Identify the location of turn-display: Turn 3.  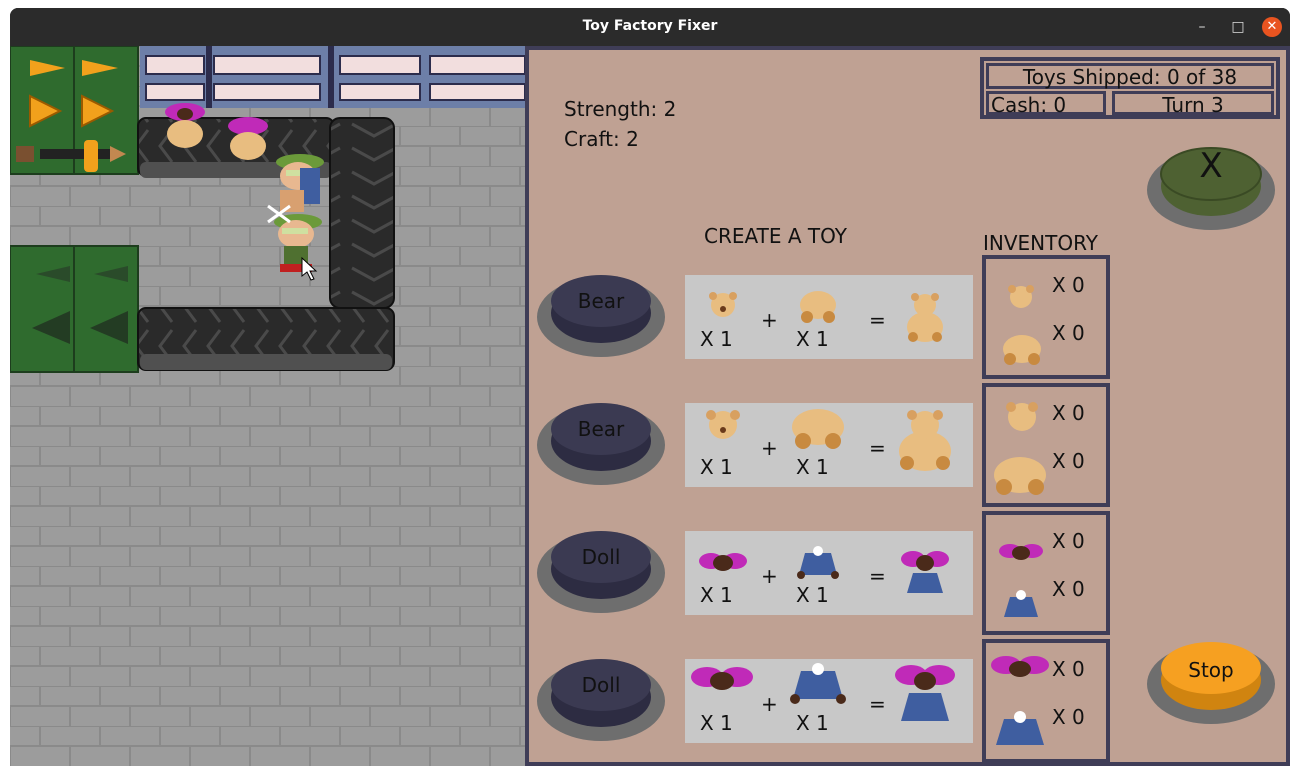
(1193, 103).